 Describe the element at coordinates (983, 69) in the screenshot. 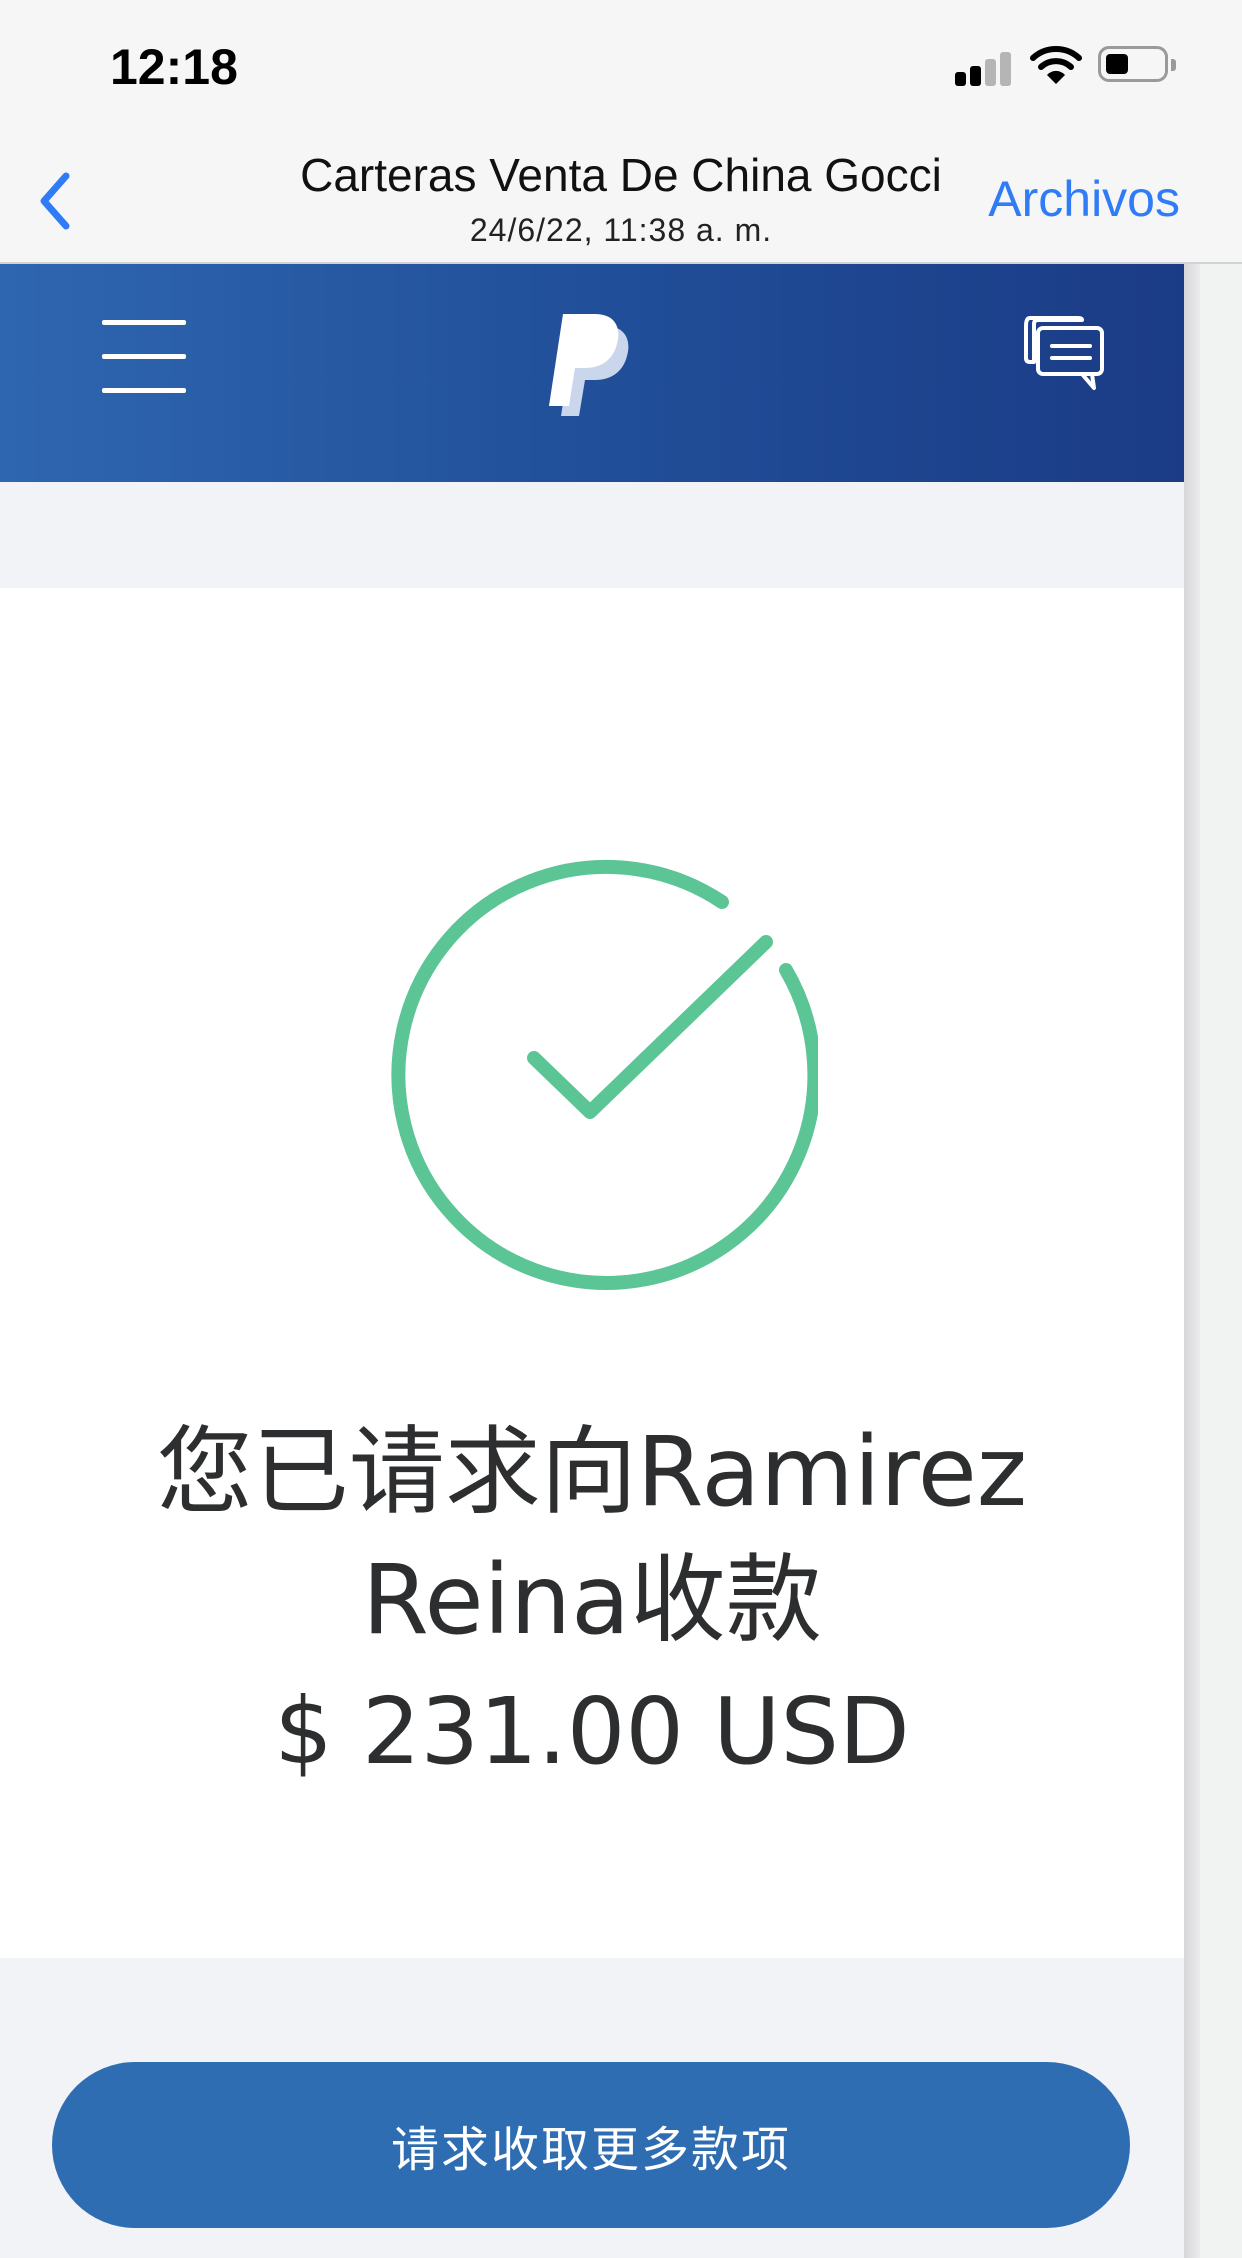

I see `signal-icon` at that location.